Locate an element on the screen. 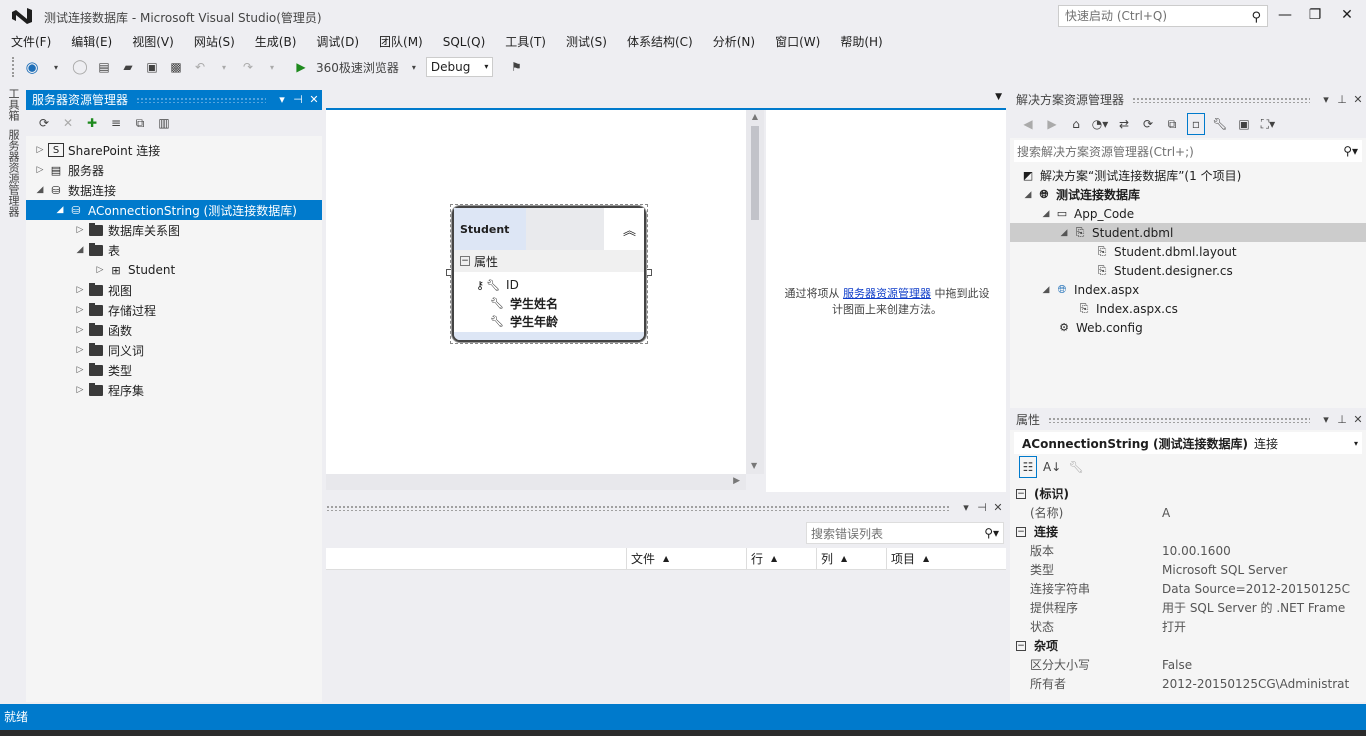 The height and width of the screenshot is (736, 1366). view-designer-icon: ▣ is located at coordinates (1244, 124).